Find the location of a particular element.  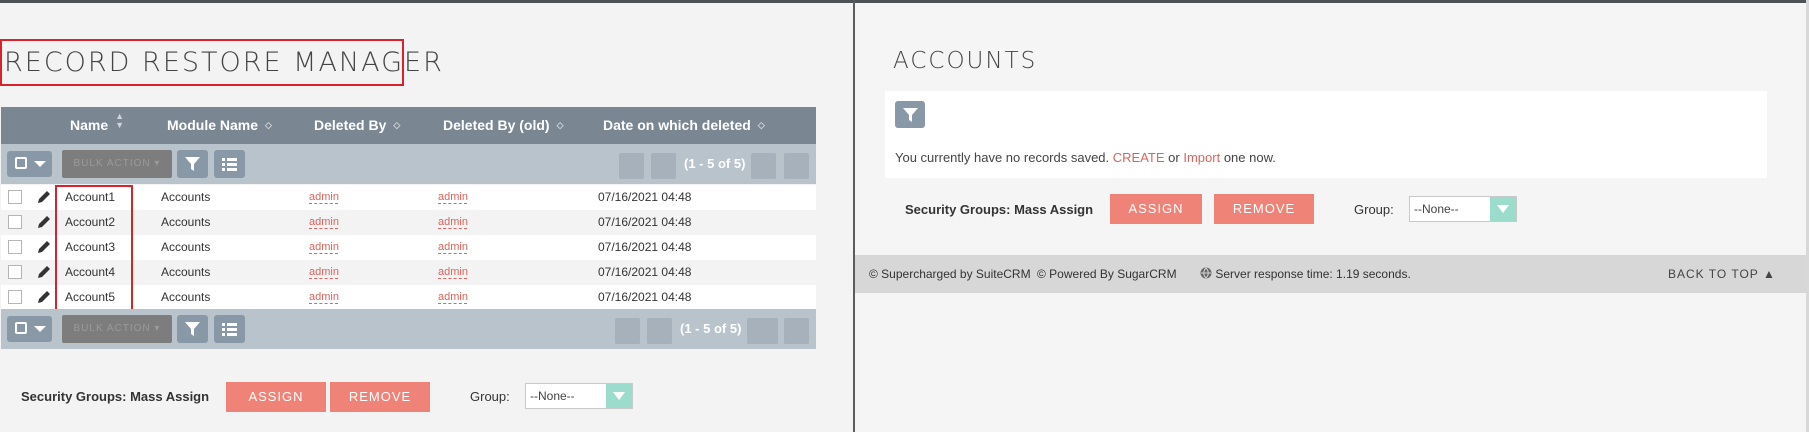

col-name: Name ▲ ▼ is located at coordinates (97, 125).